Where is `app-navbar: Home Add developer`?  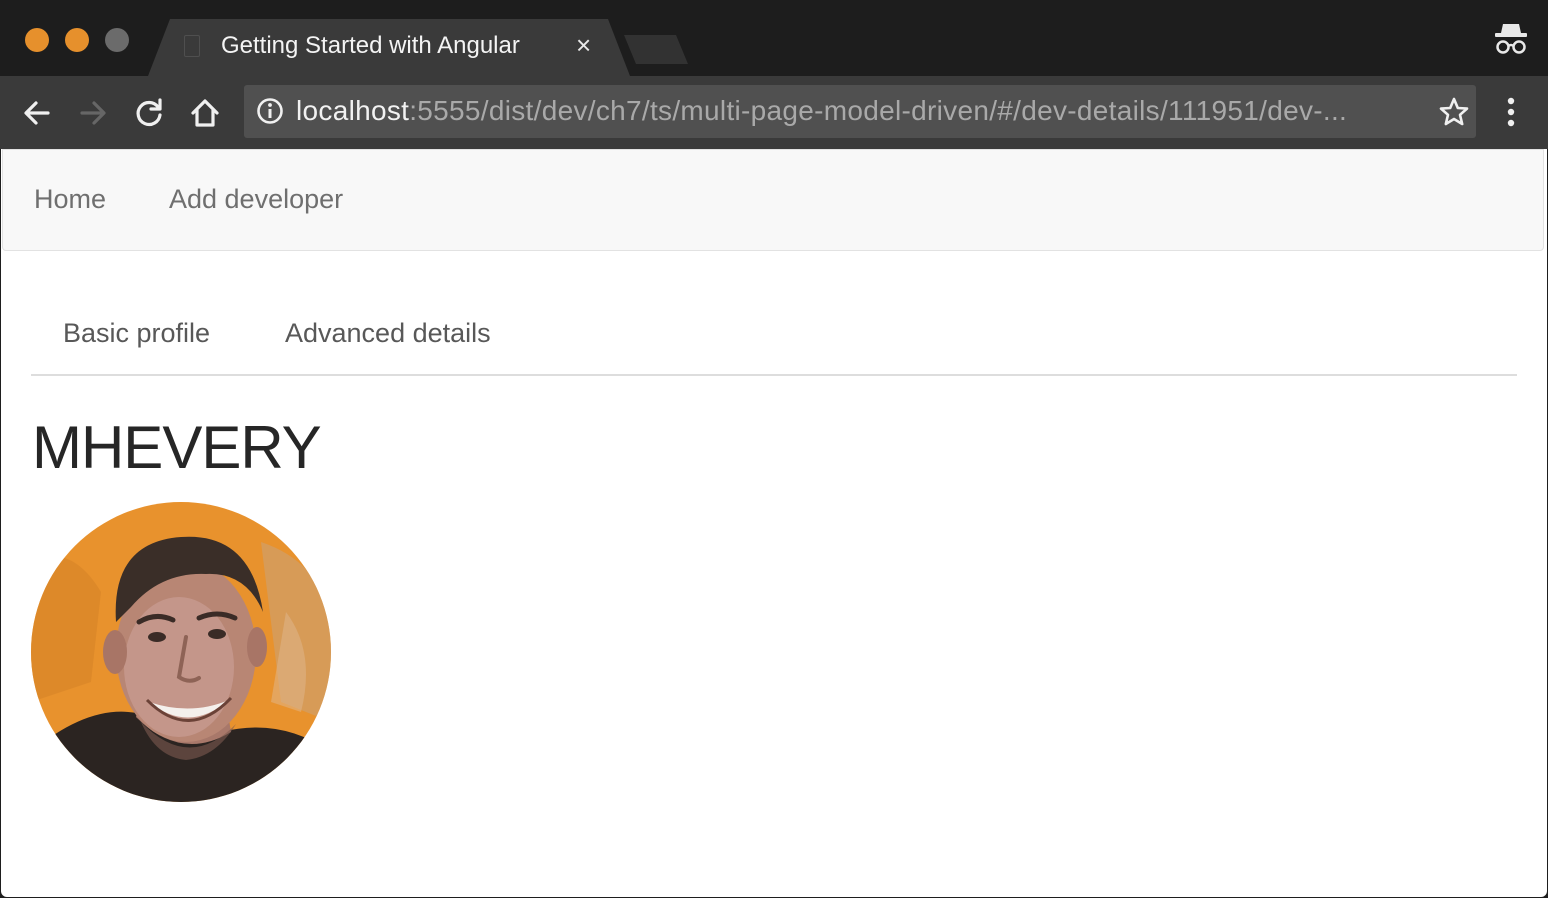
app-navbar: Home Add developer is located at coordinates (773, 200).